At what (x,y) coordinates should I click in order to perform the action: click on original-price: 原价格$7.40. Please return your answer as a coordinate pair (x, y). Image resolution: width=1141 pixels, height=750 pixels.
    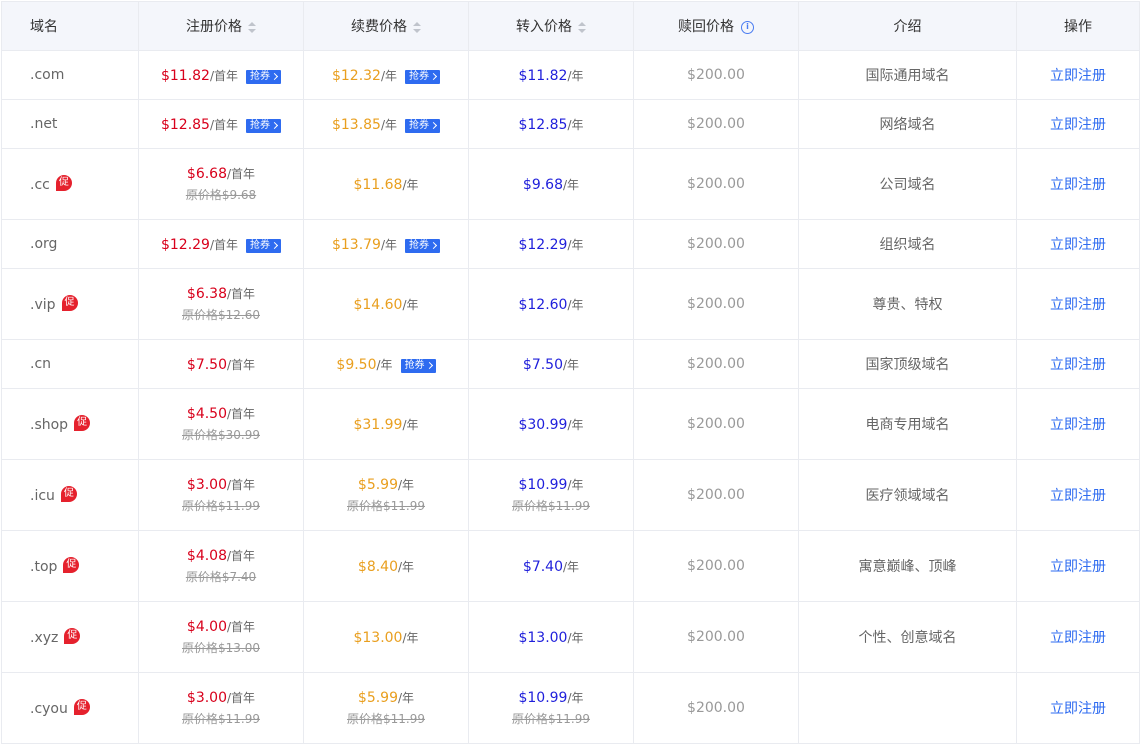
    Looking at the image, I should click on (221, 577).